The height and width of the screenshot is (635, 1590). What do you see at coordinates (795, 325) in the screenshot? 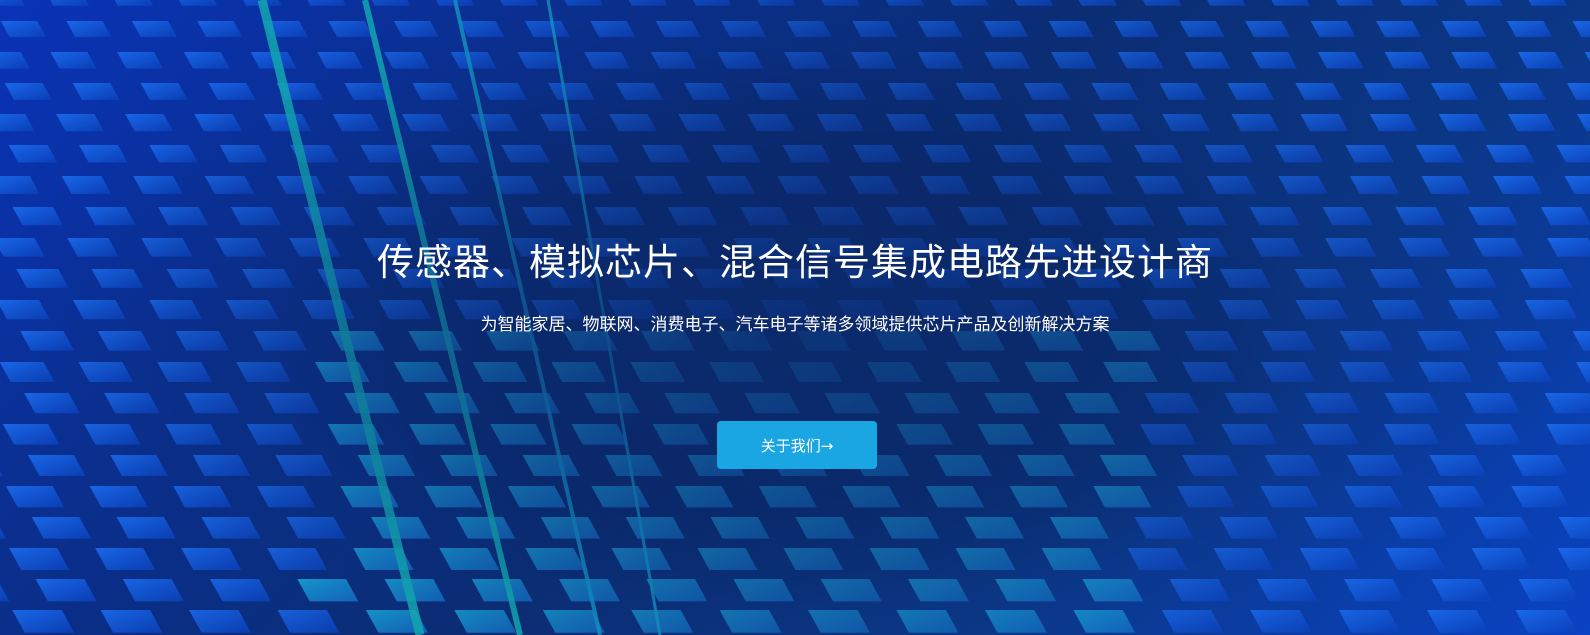
I see `hero-subtitle: 为智能家居、物联网、消费电子、汽车电子等诸多领域提供芯片产品及创新解决方案` at bounding box center [795, 325].